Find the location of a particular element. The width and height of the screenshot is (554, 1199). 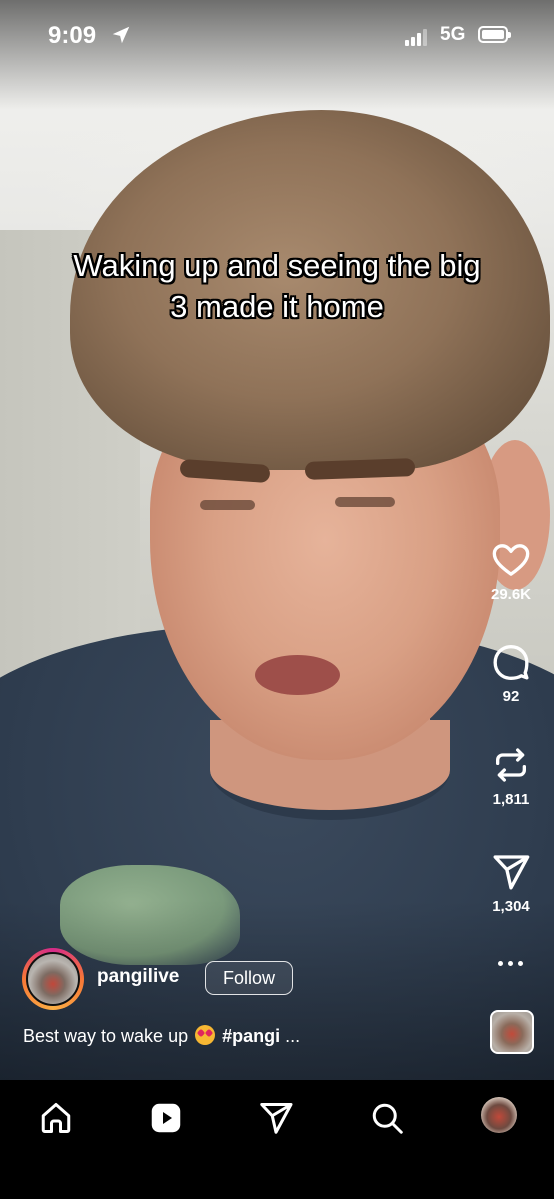

repost-count: 1,811 is located at coordinates (511, 799).